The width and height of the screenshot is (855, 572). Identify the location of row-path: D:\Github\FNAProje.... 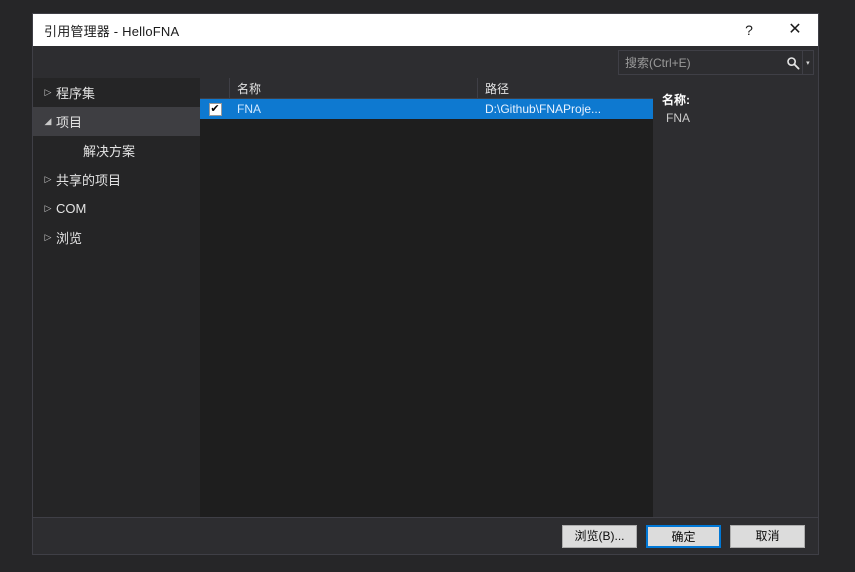
(543, 109).